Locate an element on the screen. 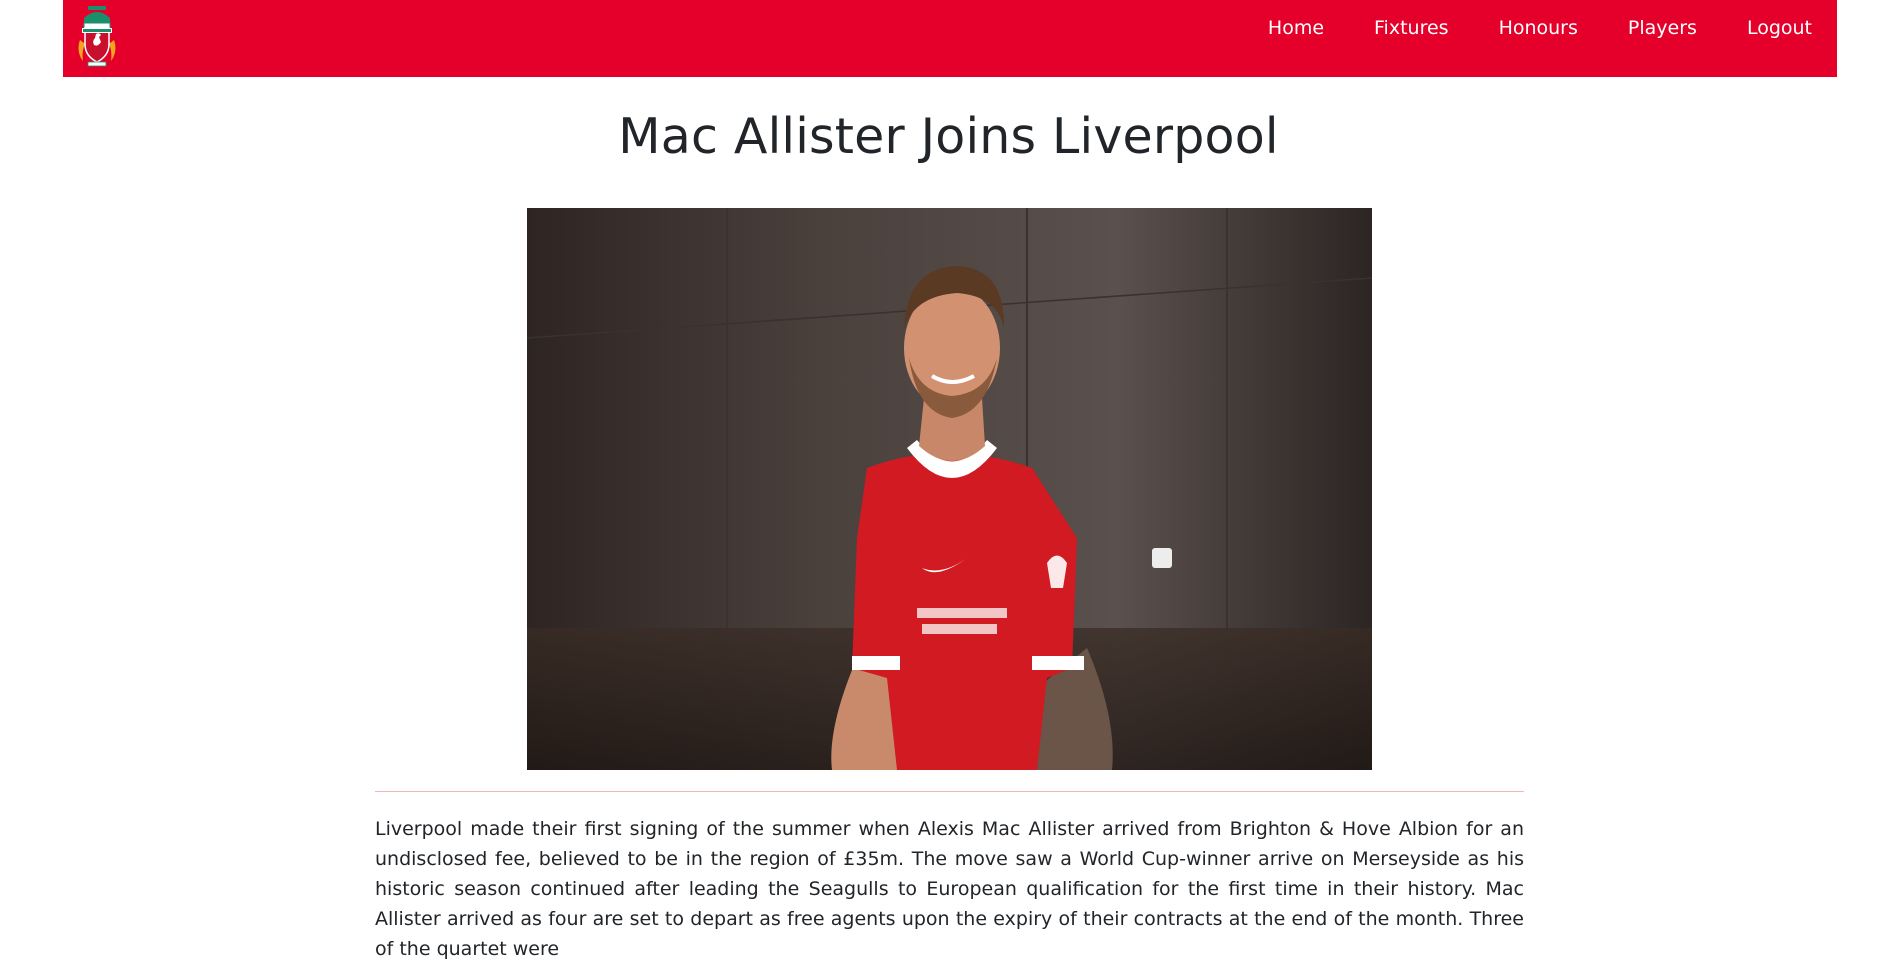 The height and width of the screenshot is (964, 1897). nav-honours-link: Honours is located at coordinates (1538, 28).